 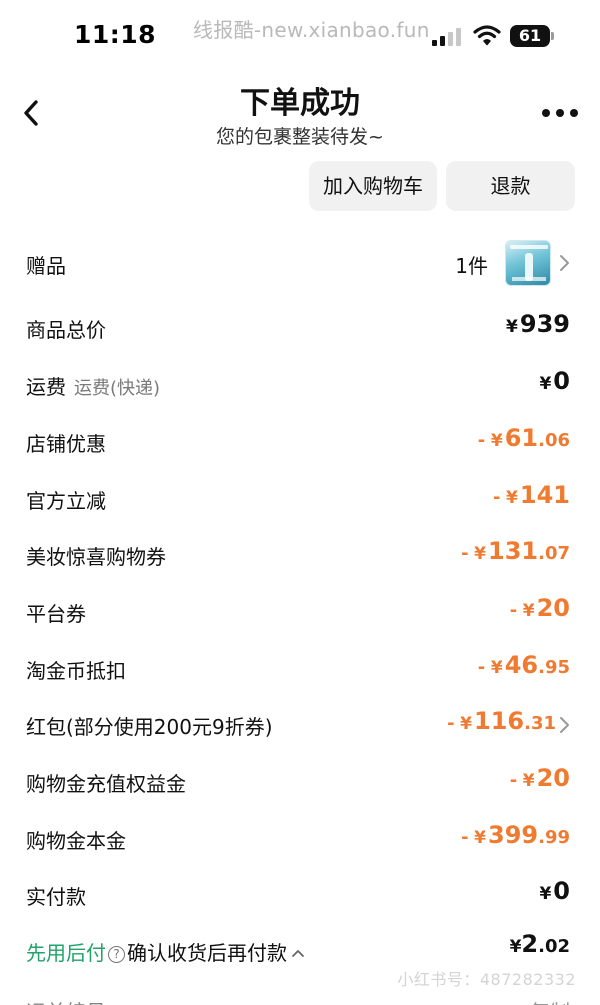 I want to click on total-price-amount: ¥939, so click(x=538, y=324).